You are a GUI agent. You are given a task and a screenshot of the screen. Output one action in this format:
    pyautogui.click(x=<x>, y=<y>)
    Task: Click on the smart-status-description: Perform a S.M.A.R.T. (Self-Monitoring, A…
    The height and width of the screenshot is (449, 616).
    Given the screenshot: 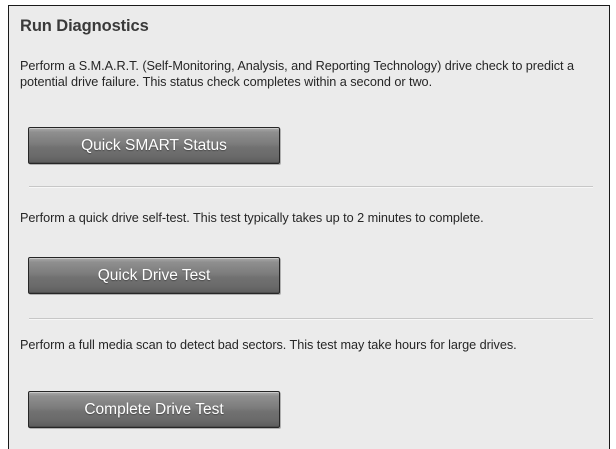 What is the action you would take?
    pyautogui.click(x=297, y=74)
    